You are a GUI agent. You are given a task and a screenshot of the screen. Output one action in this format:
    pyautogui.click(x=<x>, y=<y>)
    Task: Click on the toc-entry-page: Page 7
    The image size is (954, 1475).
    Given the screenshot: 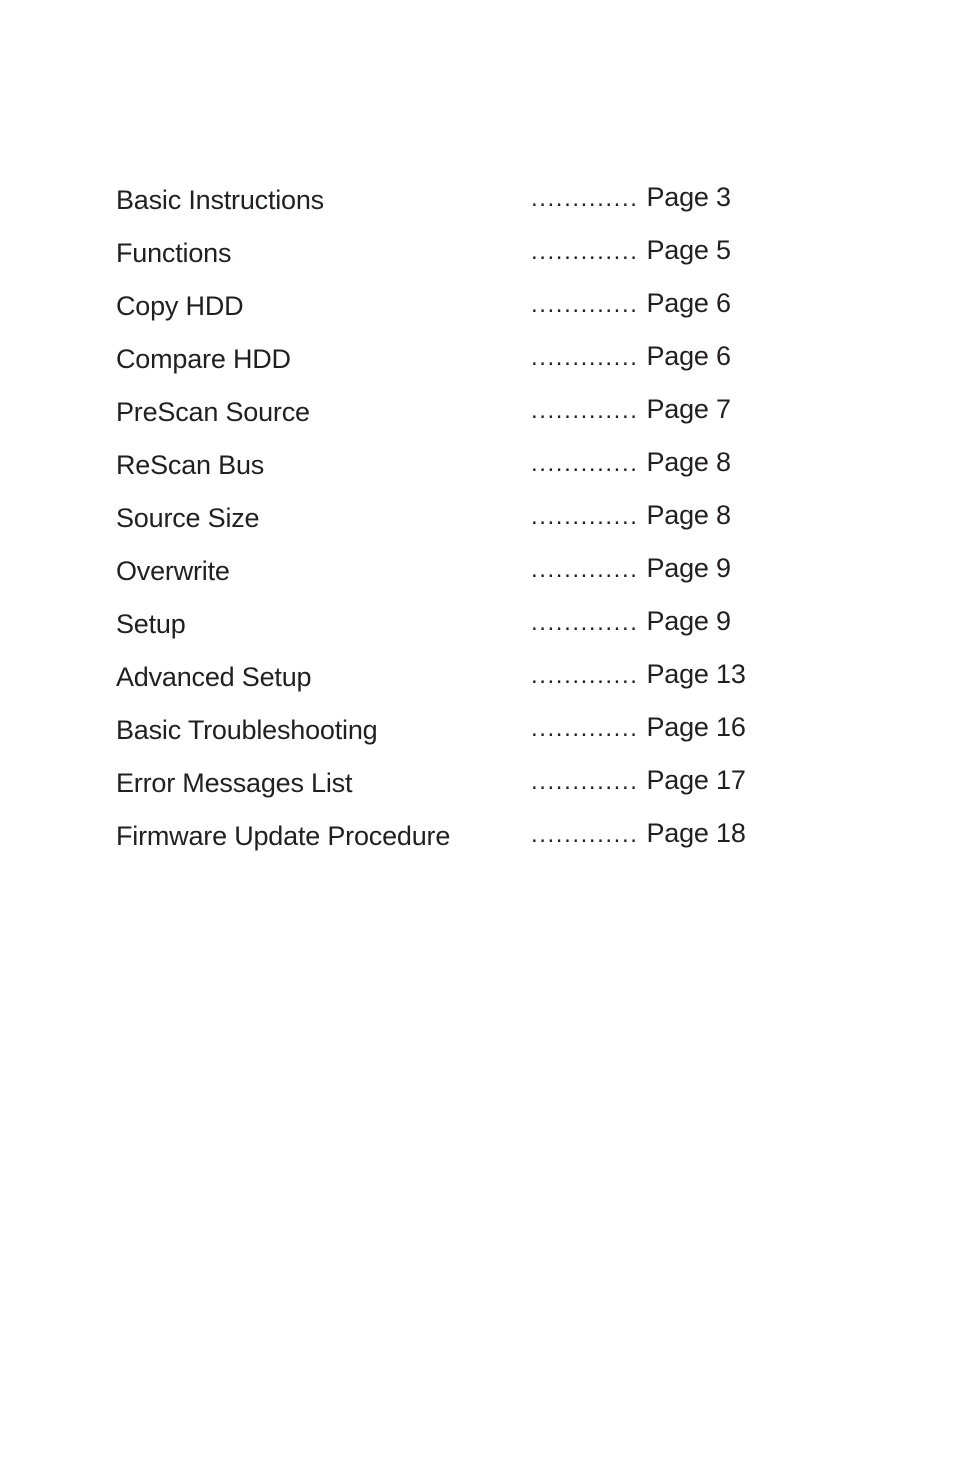 What is the action you would take?
    pyautogui.click(x=688, y=409)
    